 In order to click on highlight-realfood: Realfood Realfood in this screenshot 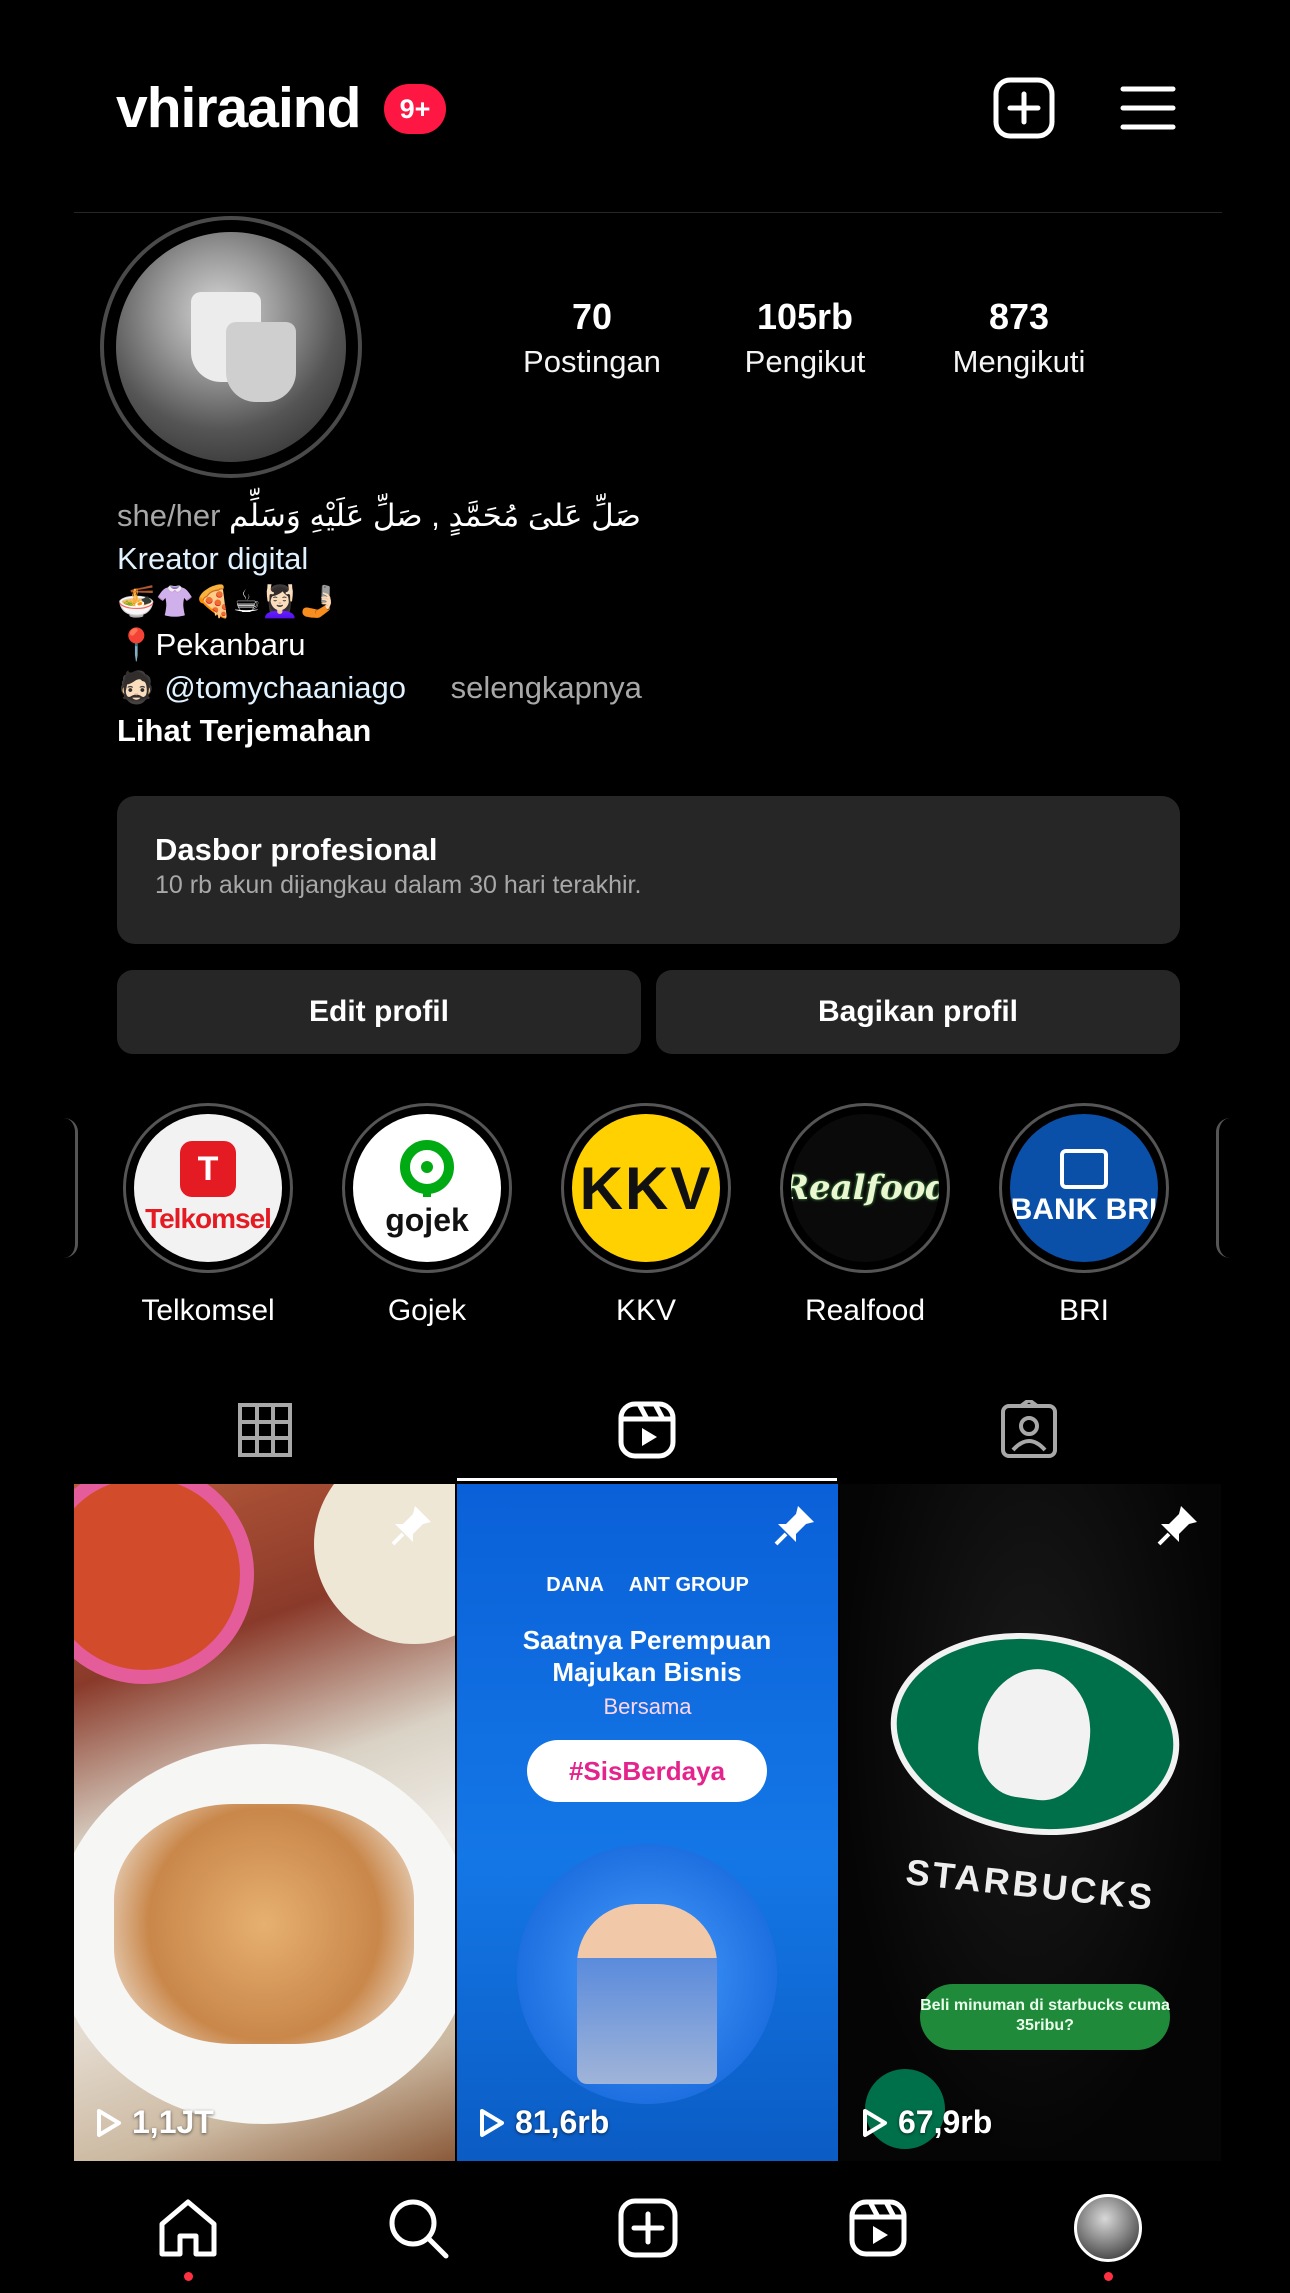, I will do `click(865, 1217)`.